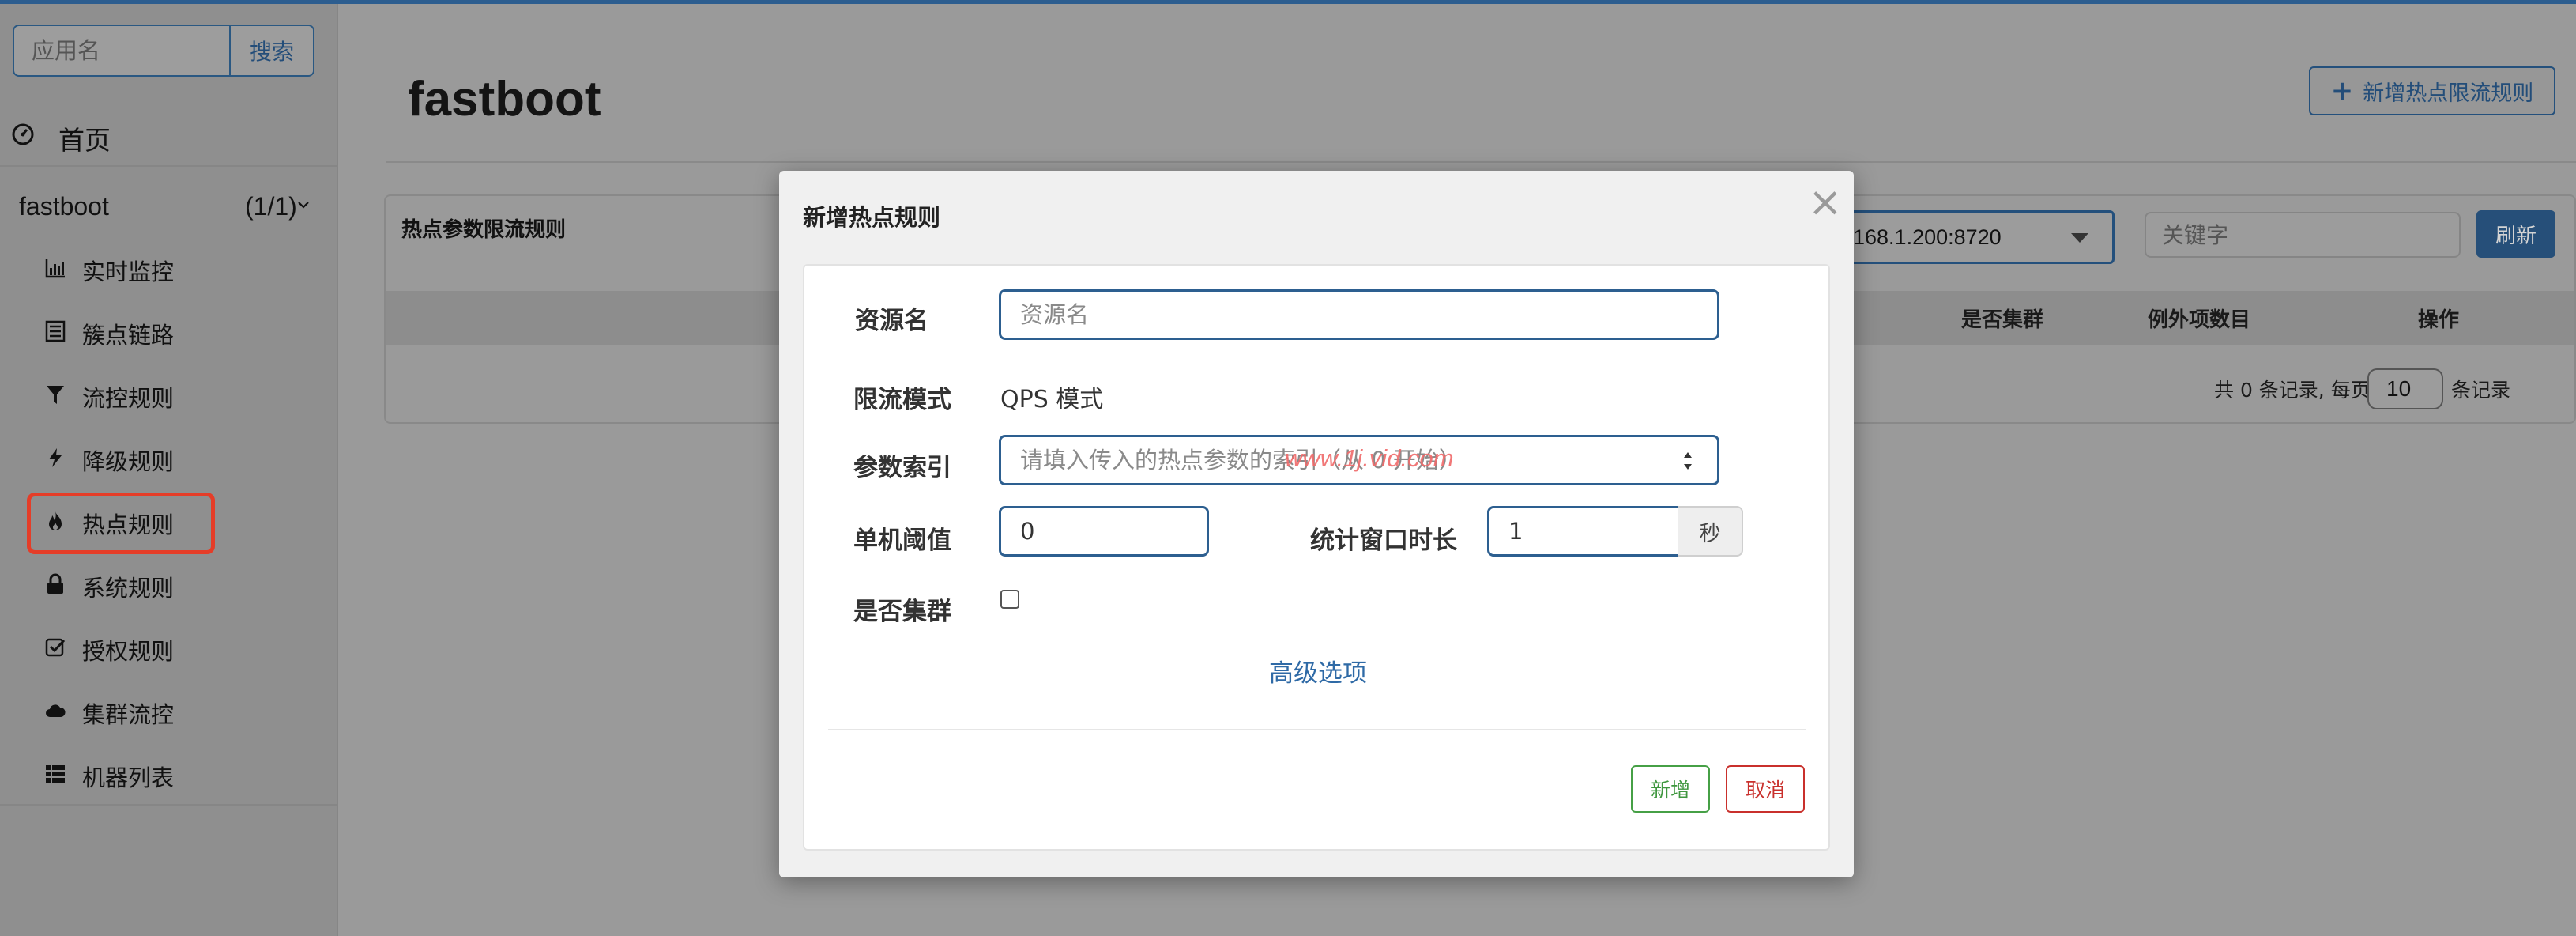  I want to click on app-name: fastboot, so click(64, 207).